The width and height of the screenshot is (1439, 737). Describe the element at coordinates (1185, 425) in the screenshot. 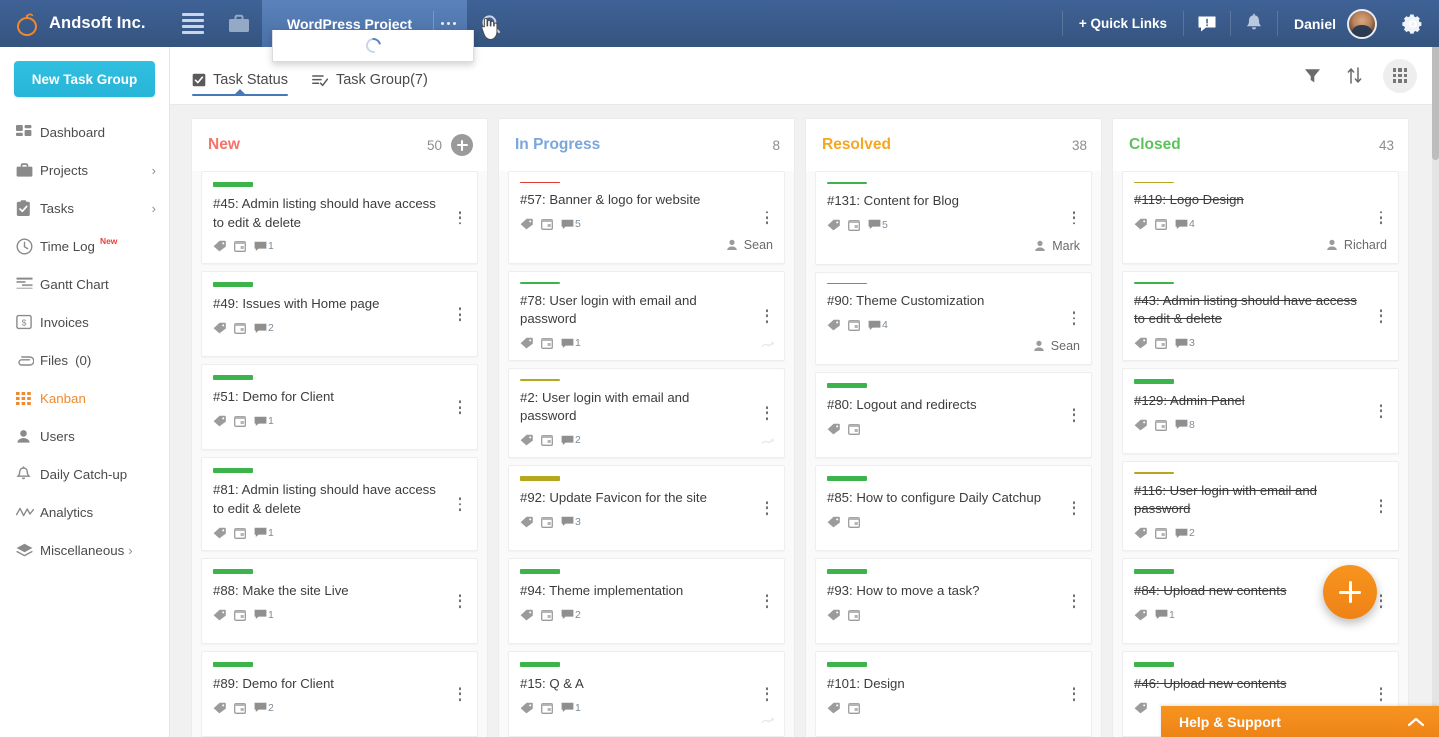

I see `comment-group: 8` at that location.